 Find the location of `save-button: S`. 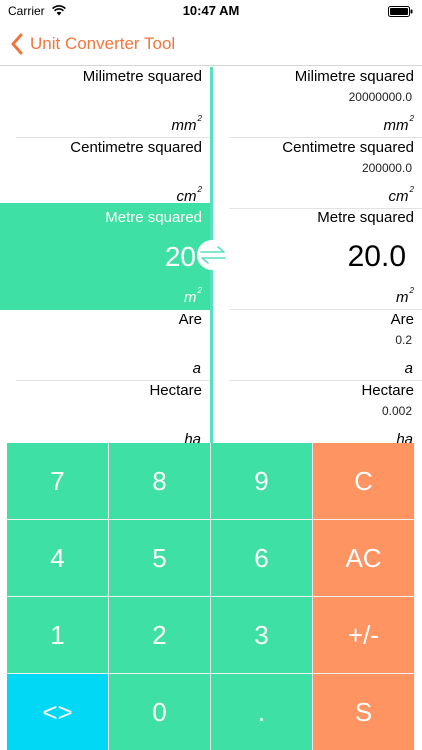

save-button: S is located at coordinates (363, 712).